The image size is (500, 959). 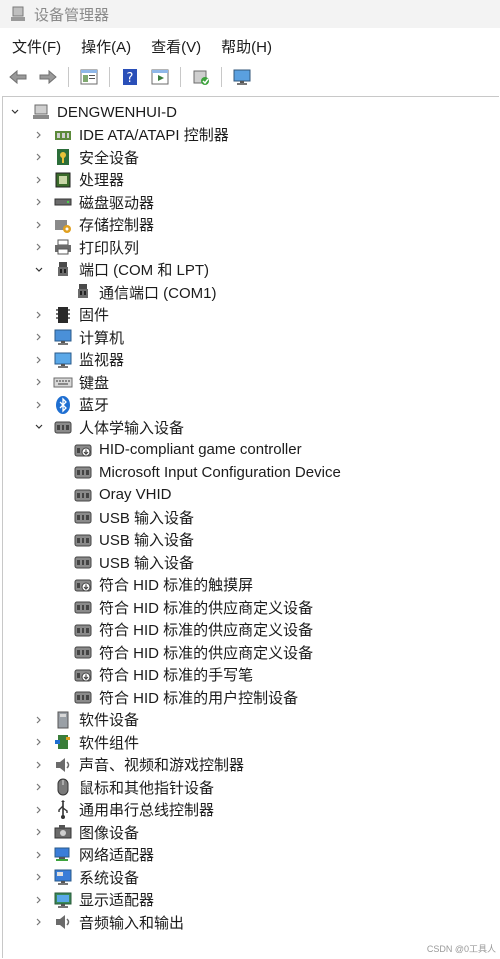 I want to click on help-icon: ?, so click(x=130, y=77).